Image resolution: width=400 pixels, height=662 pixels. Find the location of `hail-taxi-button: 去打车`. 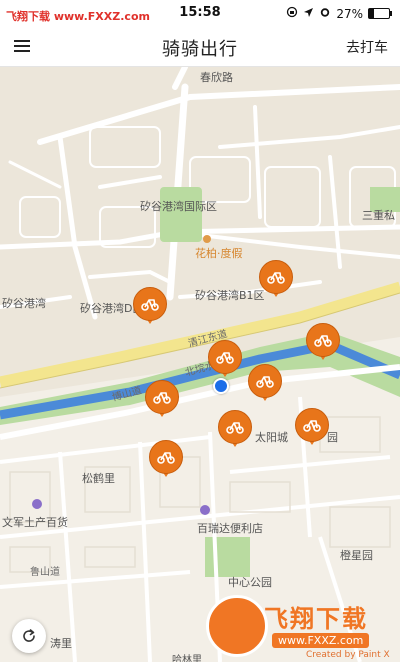

hail-taxi-button: 去打车 is located at coordinates (367, 47).